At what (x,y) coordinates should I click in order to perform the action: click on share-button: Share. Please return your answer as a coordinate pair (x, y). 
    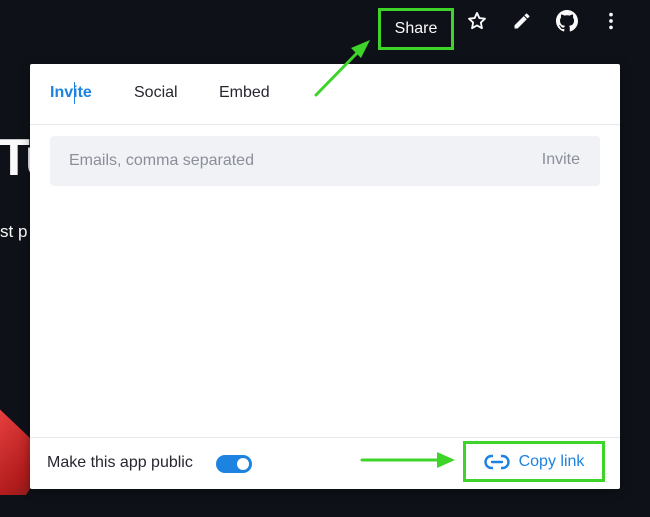
    Looking at the image, I should click on (416, 29).